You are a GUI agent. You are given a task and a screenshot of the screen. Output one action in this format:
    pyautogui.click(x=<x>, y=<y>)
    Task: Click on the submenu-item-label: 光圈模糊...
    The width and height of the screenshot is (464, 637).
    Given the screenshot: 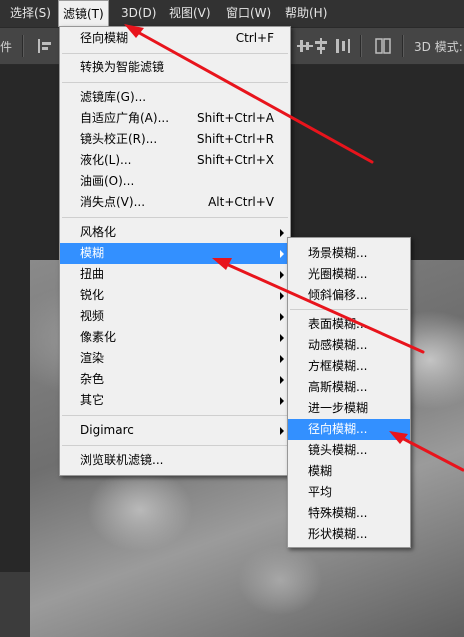 What is the action you would take?
    pyautogui.click(x=338, y=274)
    